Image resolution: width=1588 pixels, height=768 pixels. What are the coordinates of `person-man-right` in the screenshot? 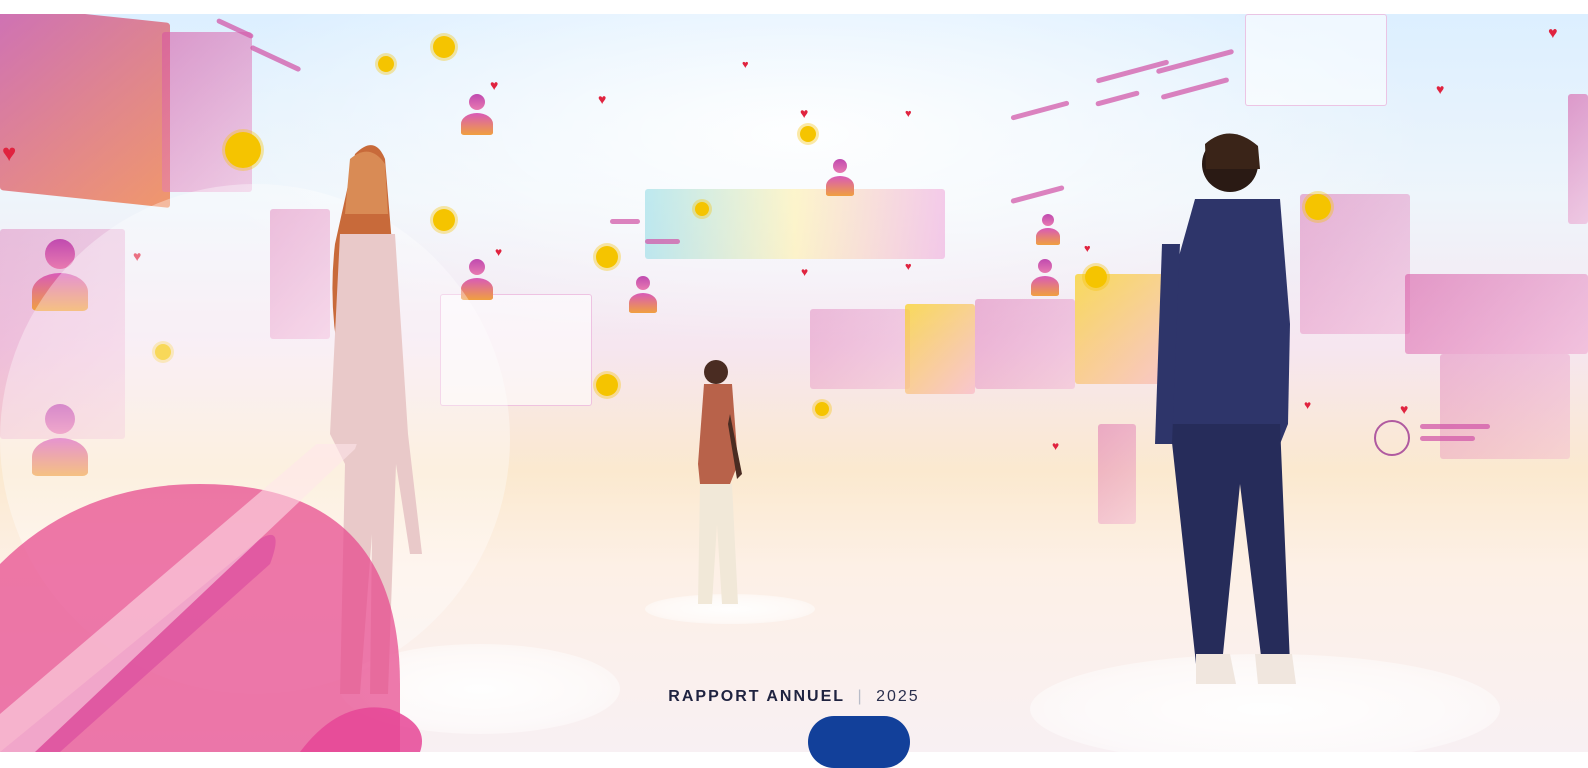 It's located at (1225, 408).